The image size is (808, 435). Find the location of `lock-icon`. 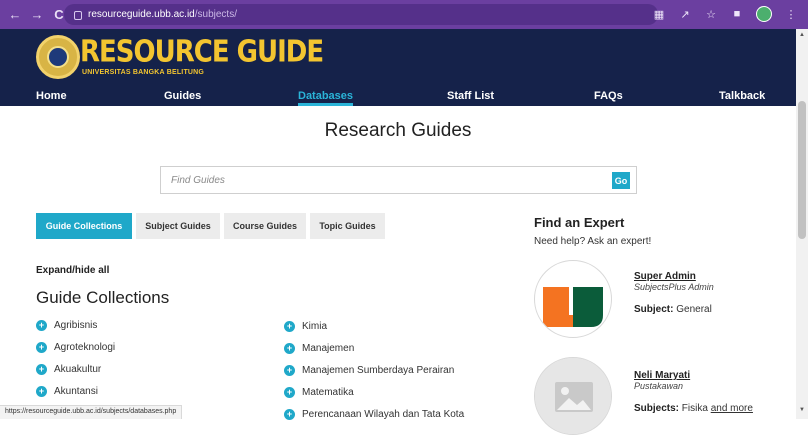

lock-icon is located at coordinates (78, 15).